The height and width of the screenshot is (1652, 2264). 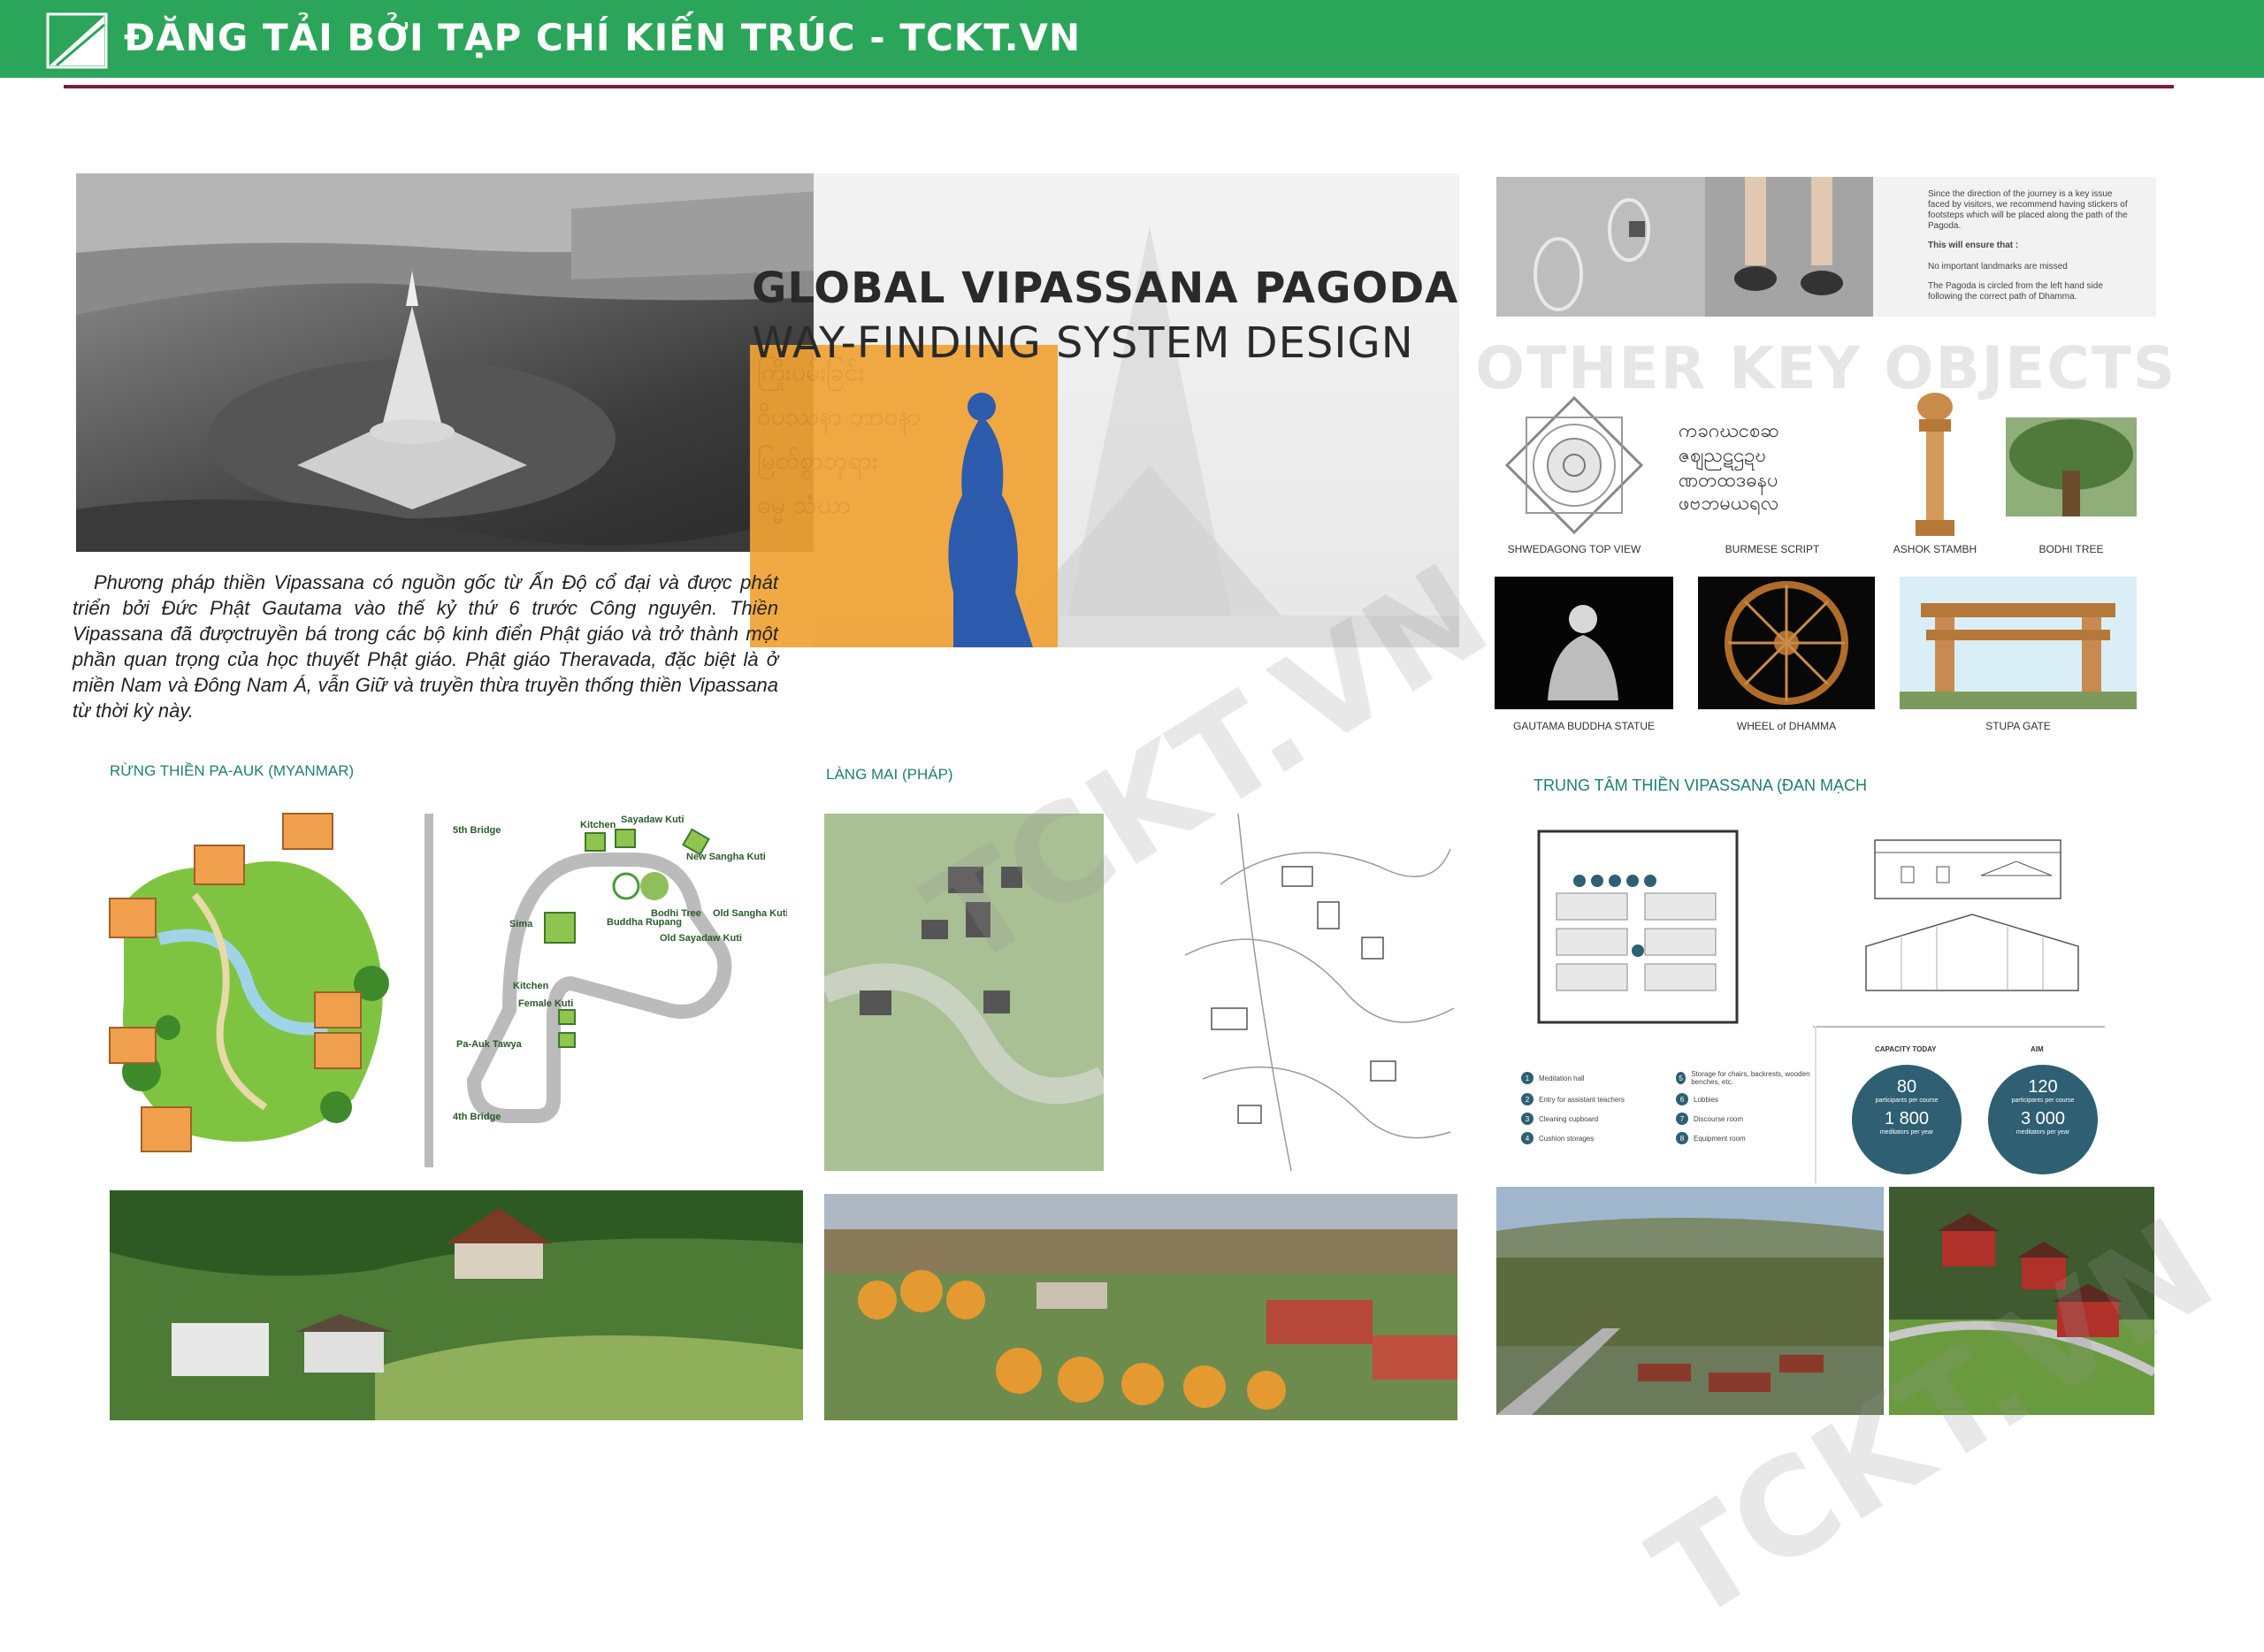 What do you see at coordinates (603, 38) in the screenshot?
I see `banner-title: ĐĂNG TẢI BỞI TẠP CHÍ KIẾN TRÚC - TCKT.VN` at bounding box center [603, 38].